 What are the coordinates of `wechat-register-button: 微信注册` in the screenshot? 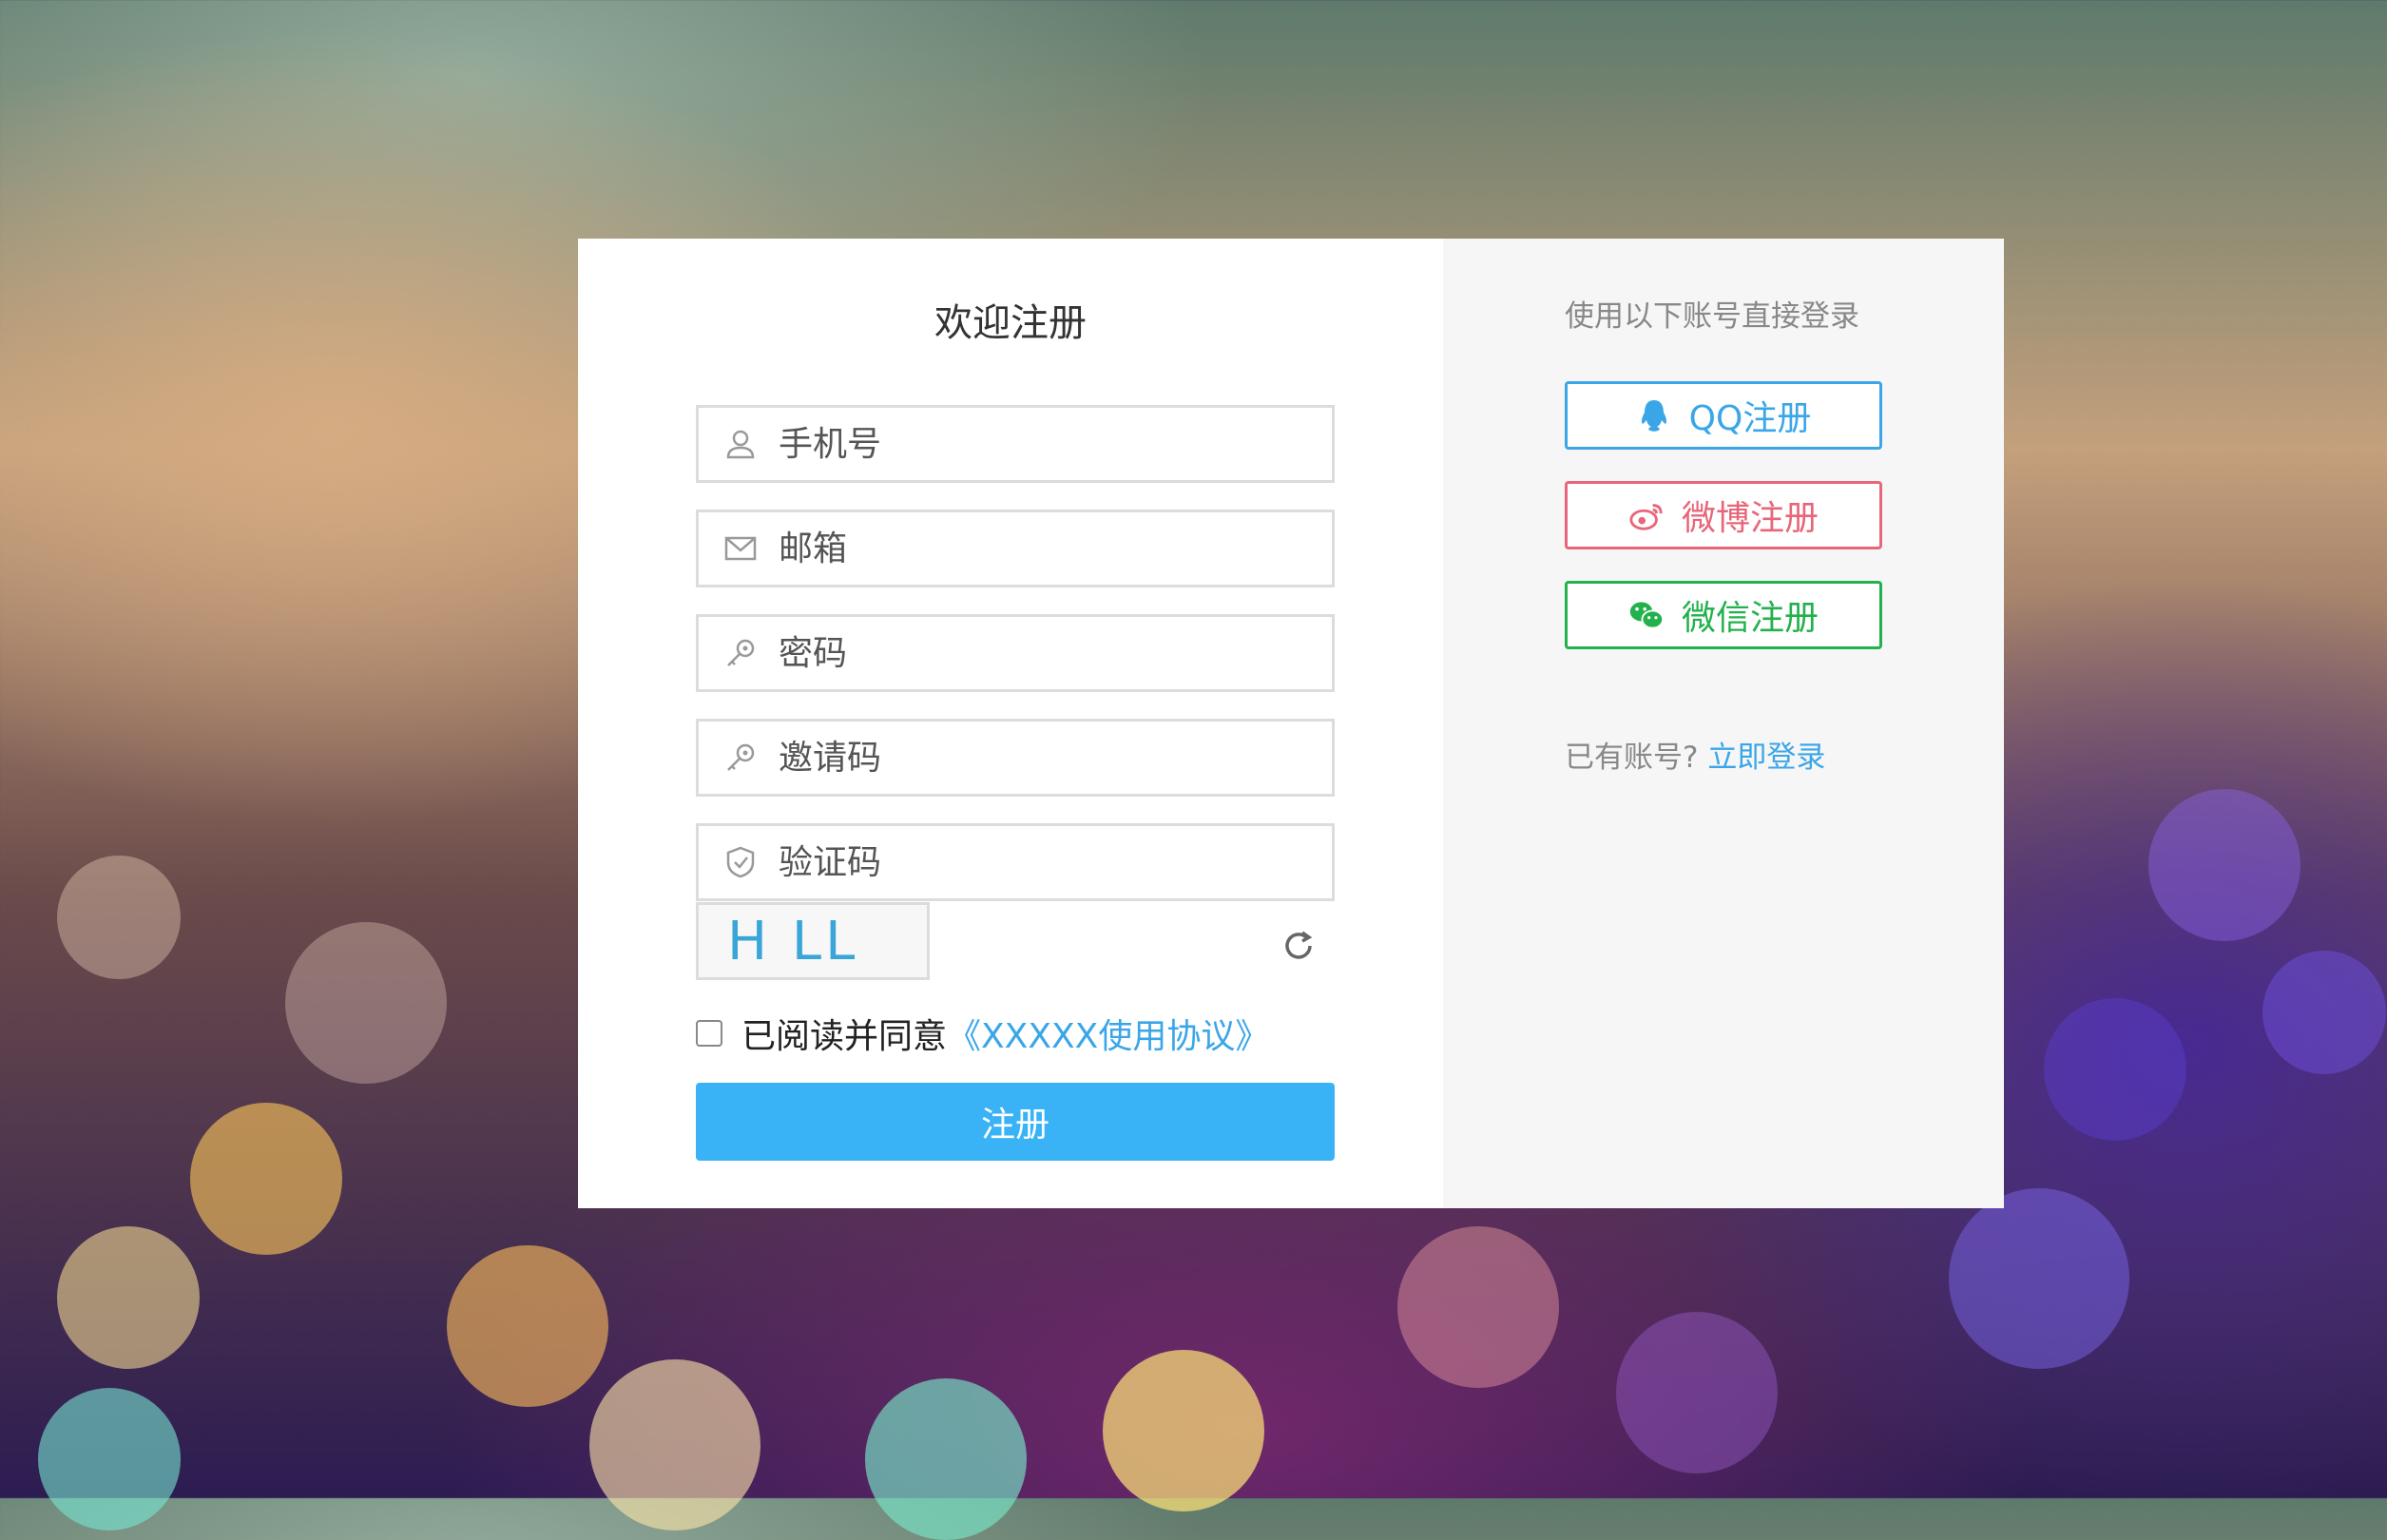 It's located at (1723, 615).